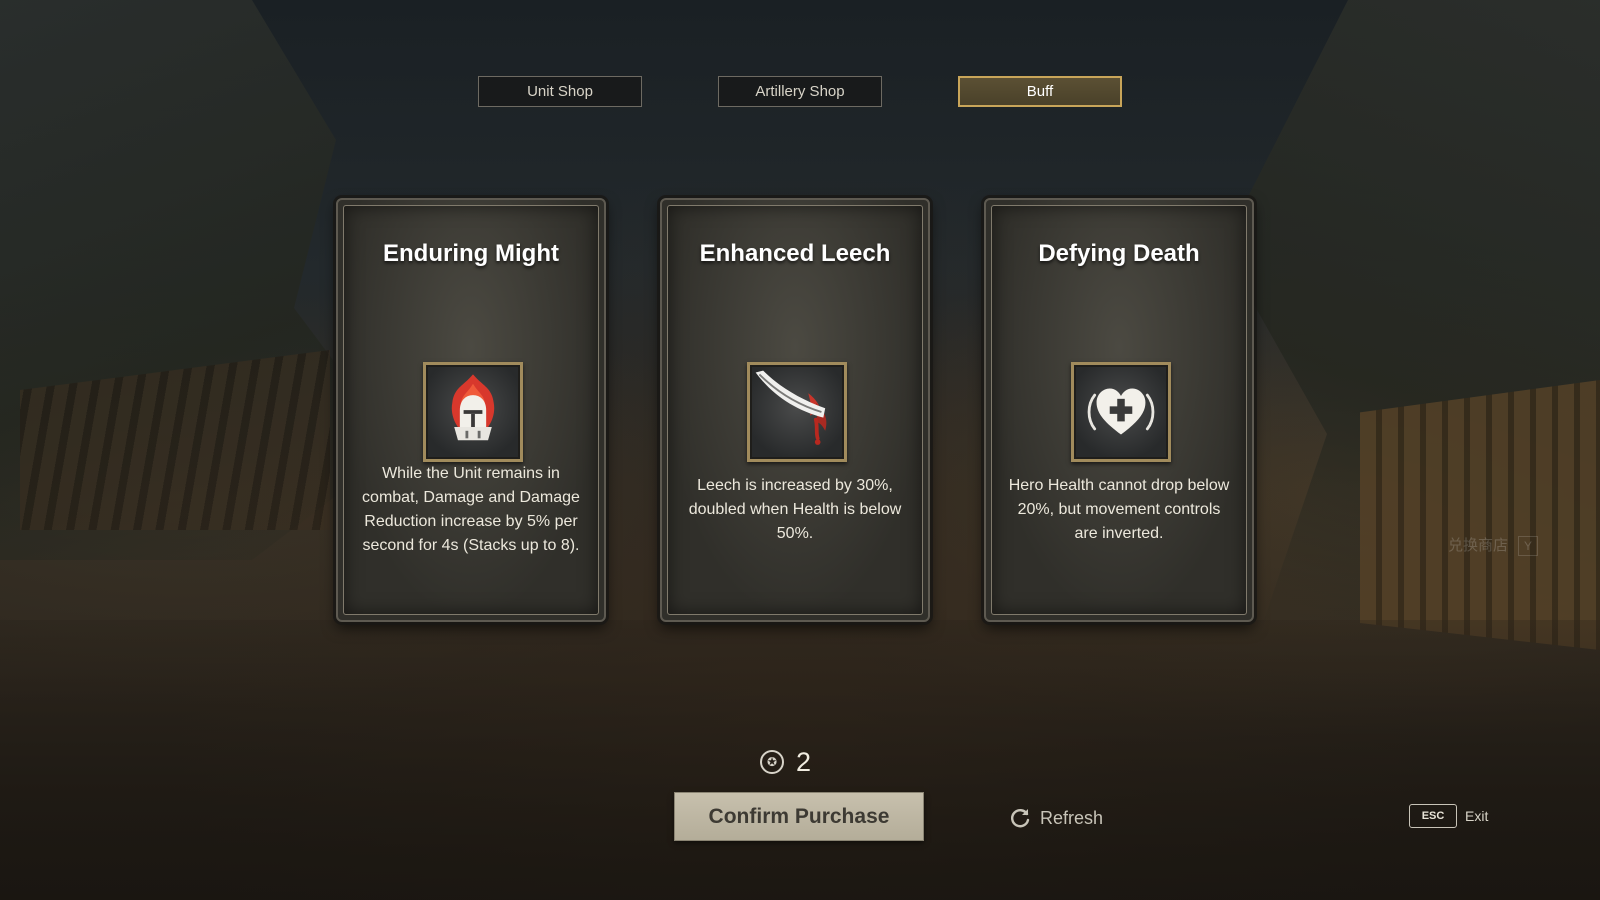 This screenshot has width=1600, height=900. I want to click on flaming-knight-helmet-icon, so click(473, 412).